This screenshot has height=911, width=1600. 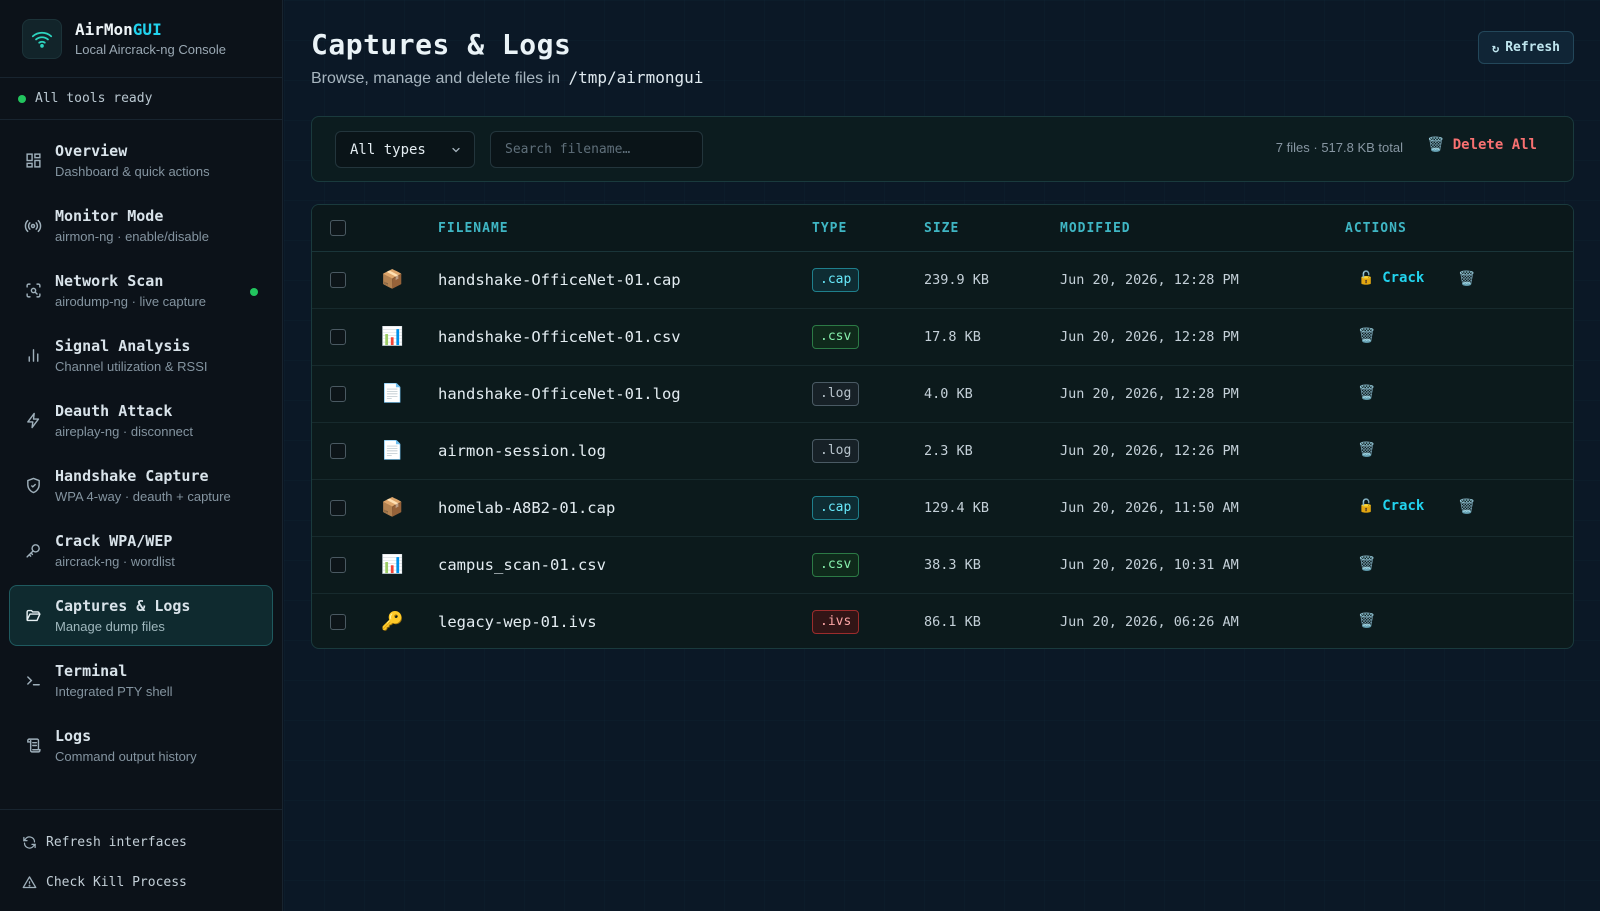 I want to click on file-type-badge: .log, so click(x=836, y=394).